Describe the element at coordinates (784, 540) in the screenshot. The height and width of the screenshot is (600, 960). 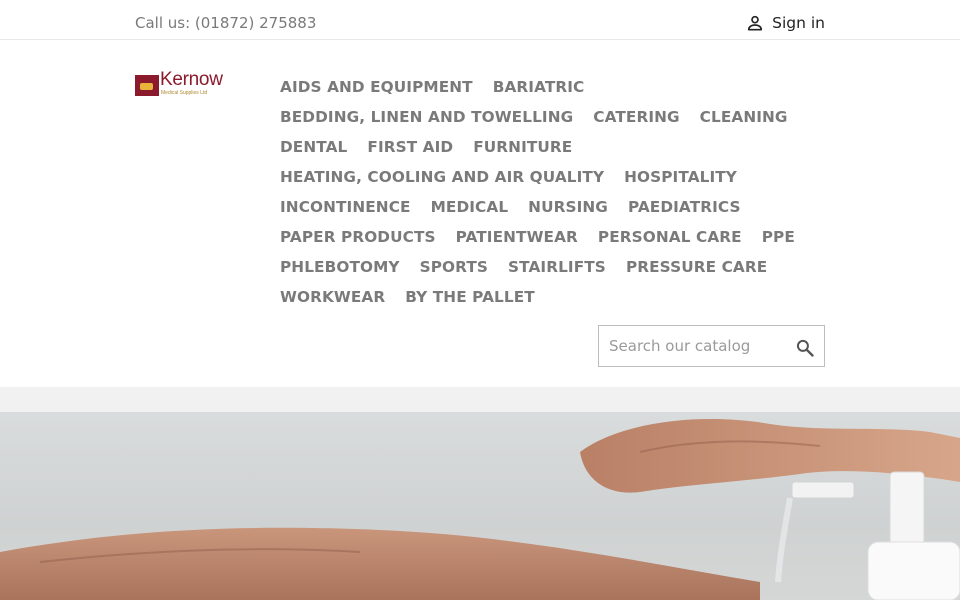
I see `gel-stream` at that location.